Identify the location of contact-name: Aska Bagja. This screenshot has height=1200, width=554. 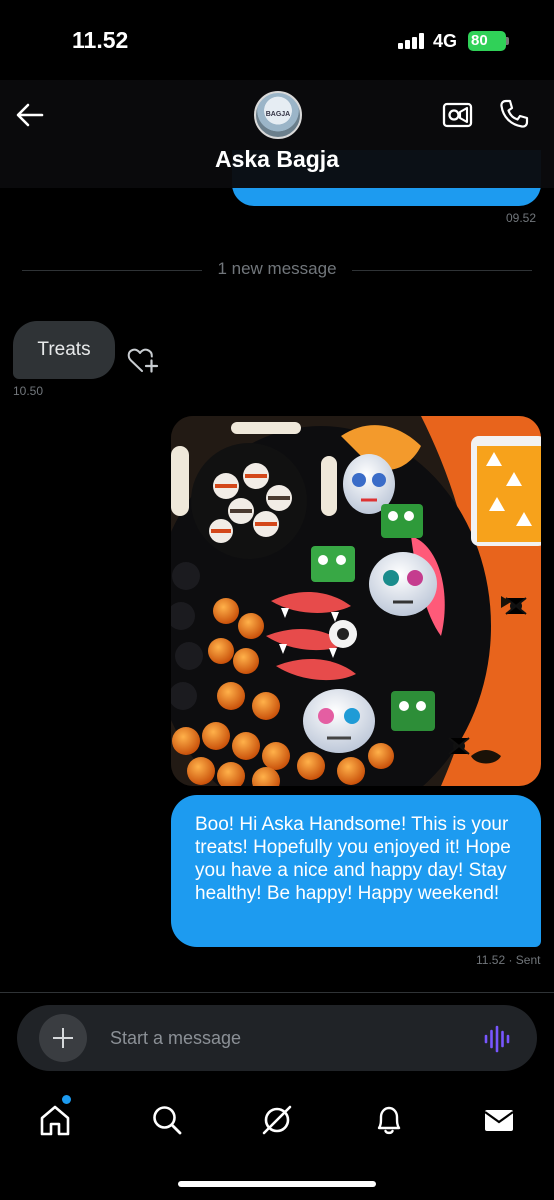
(277, 159).